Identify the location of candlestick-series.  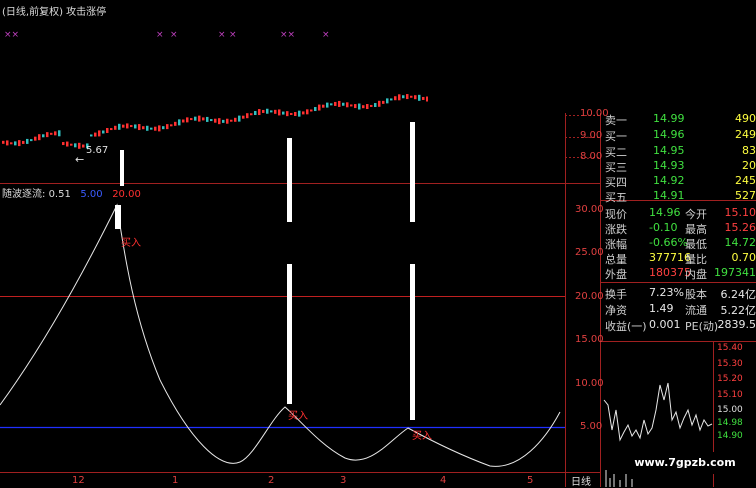
(215, 121).